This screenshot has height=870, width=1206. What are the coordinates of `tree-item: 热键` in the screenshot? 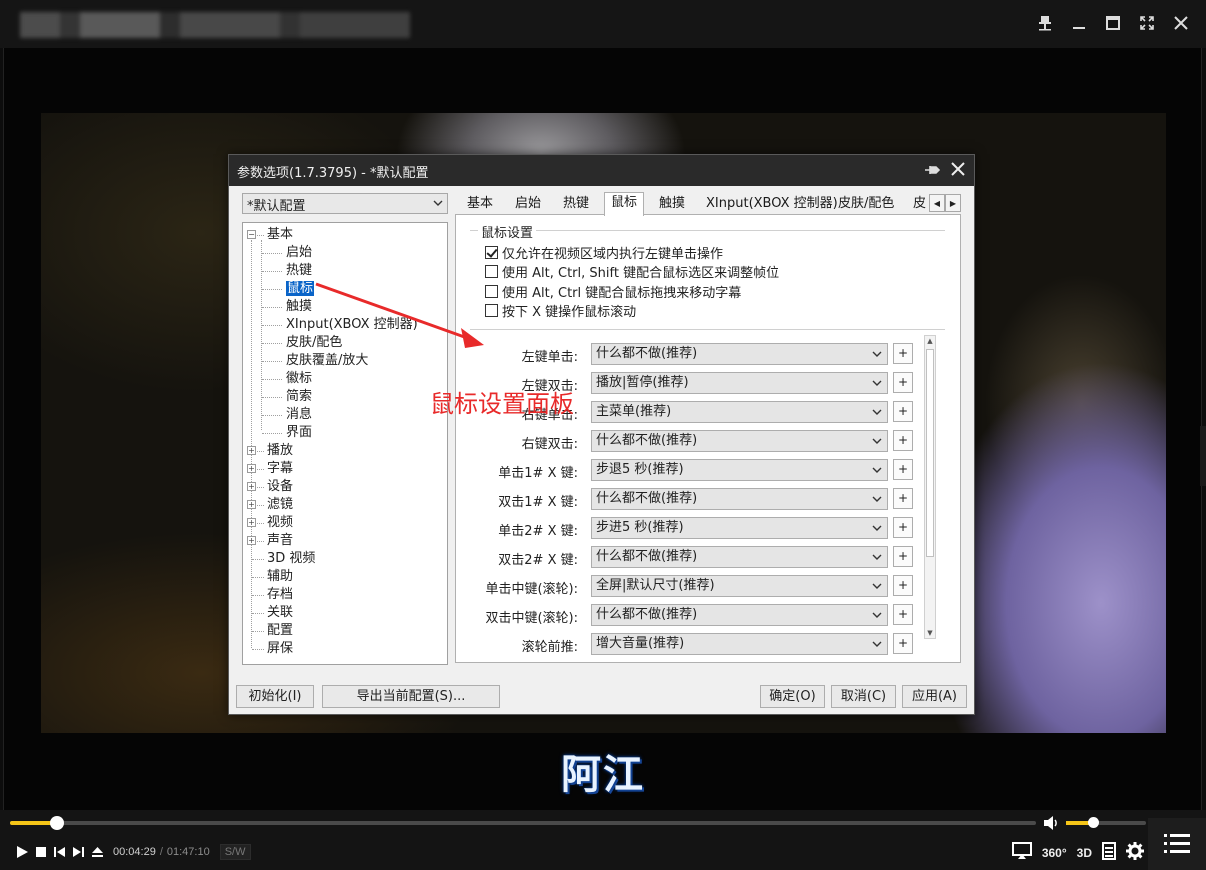 It's located at (299, 271).